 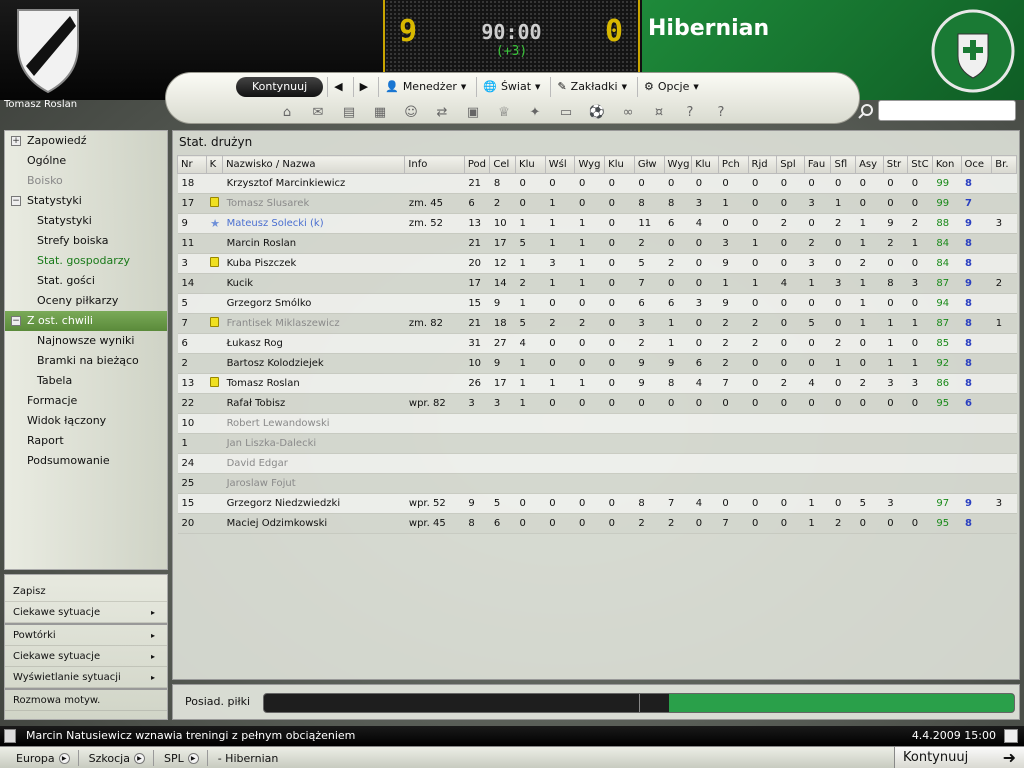 What do you see at coordinates (670, 87) in the screenshot?
I see `menu-options: ⚙ Opcje ▼` at bounding box center [670, 87].